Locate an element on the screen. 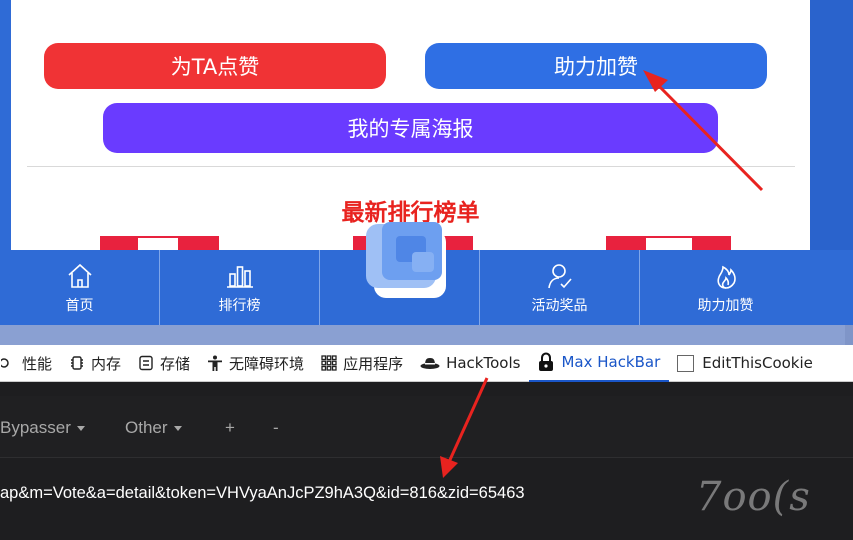  tab-performance: 性能 is located at coordinates (30, 363).